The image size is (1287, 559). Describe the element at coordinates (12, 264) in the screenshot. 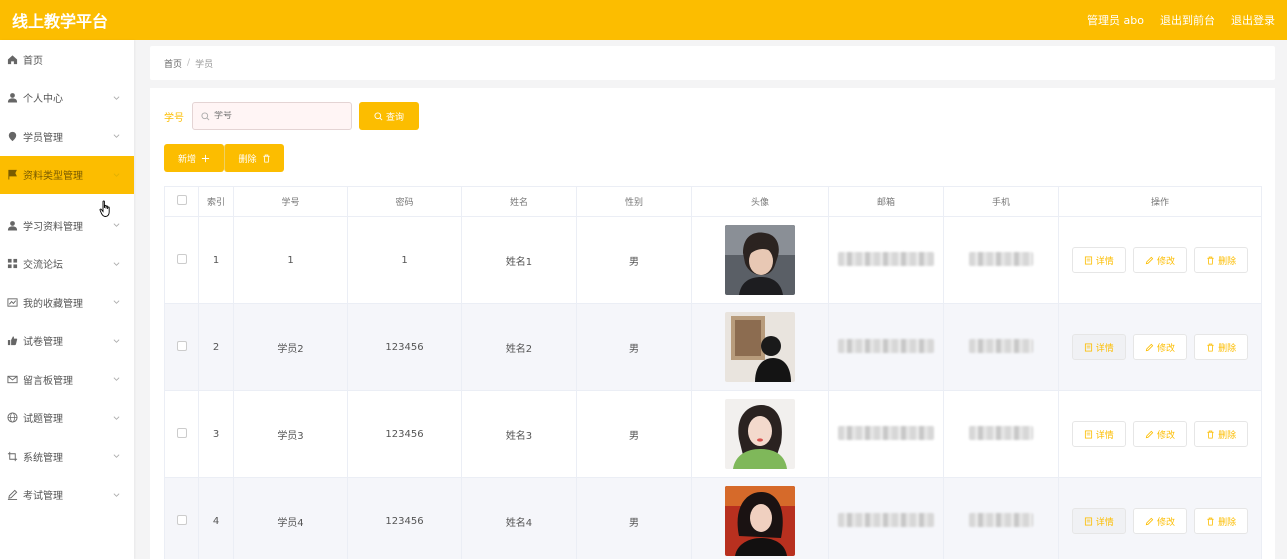

I see `grid-icon` at that location.